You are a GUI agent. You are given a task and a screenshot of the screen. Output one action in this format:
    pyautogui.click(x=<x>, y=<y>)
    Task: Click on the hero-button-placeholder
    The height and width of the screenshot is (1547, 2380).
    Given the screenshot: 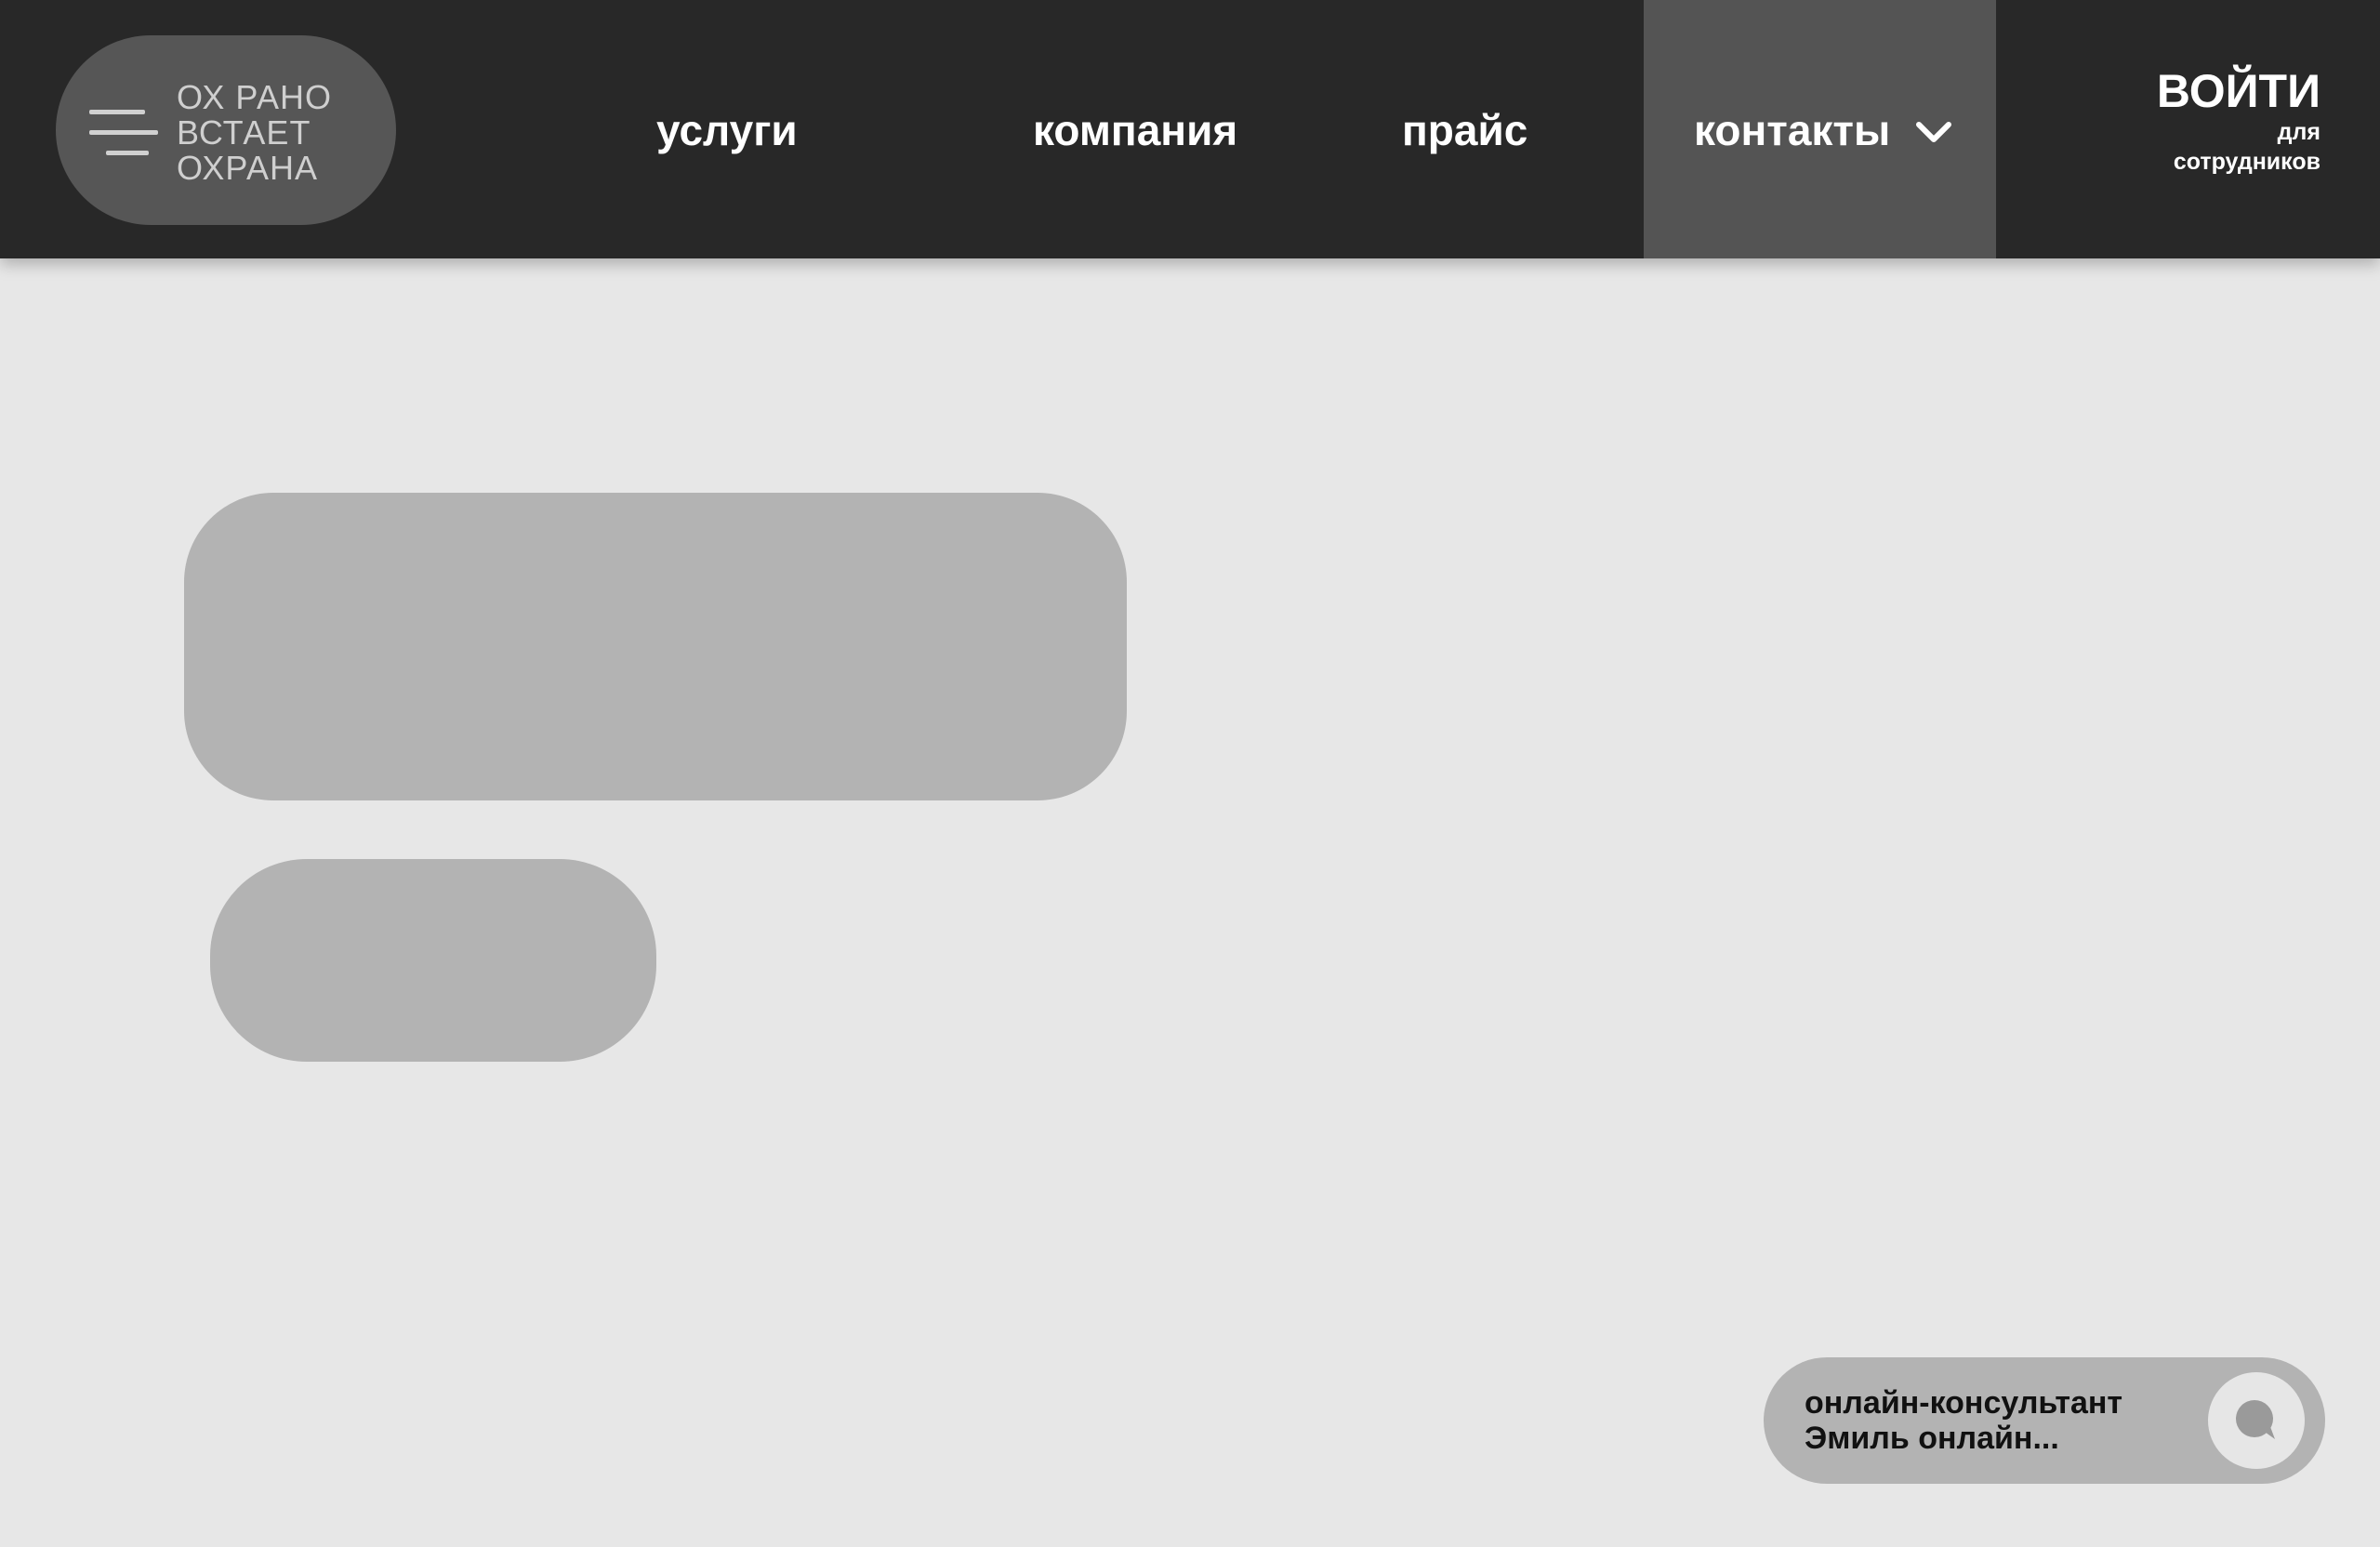 What is the action you would take?
    pyautogui.click(x=433, y=960)
    